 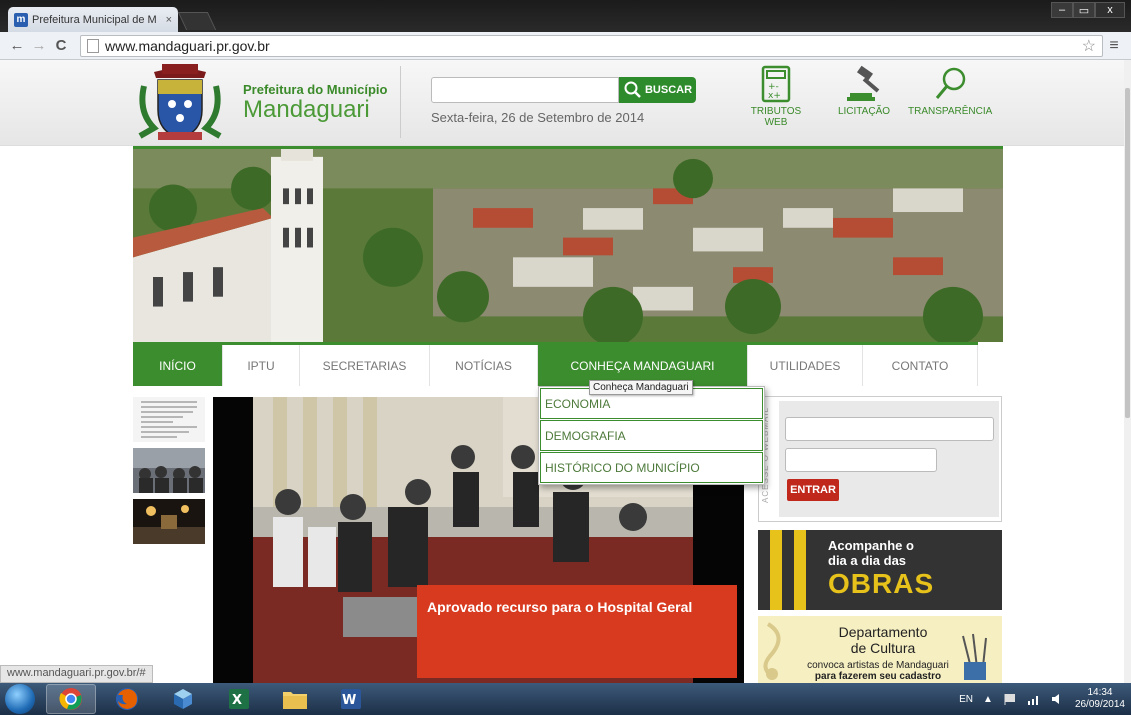 I want to click on obras-text: Acompanhe o dia a dia das, so click(x=871, y=553).